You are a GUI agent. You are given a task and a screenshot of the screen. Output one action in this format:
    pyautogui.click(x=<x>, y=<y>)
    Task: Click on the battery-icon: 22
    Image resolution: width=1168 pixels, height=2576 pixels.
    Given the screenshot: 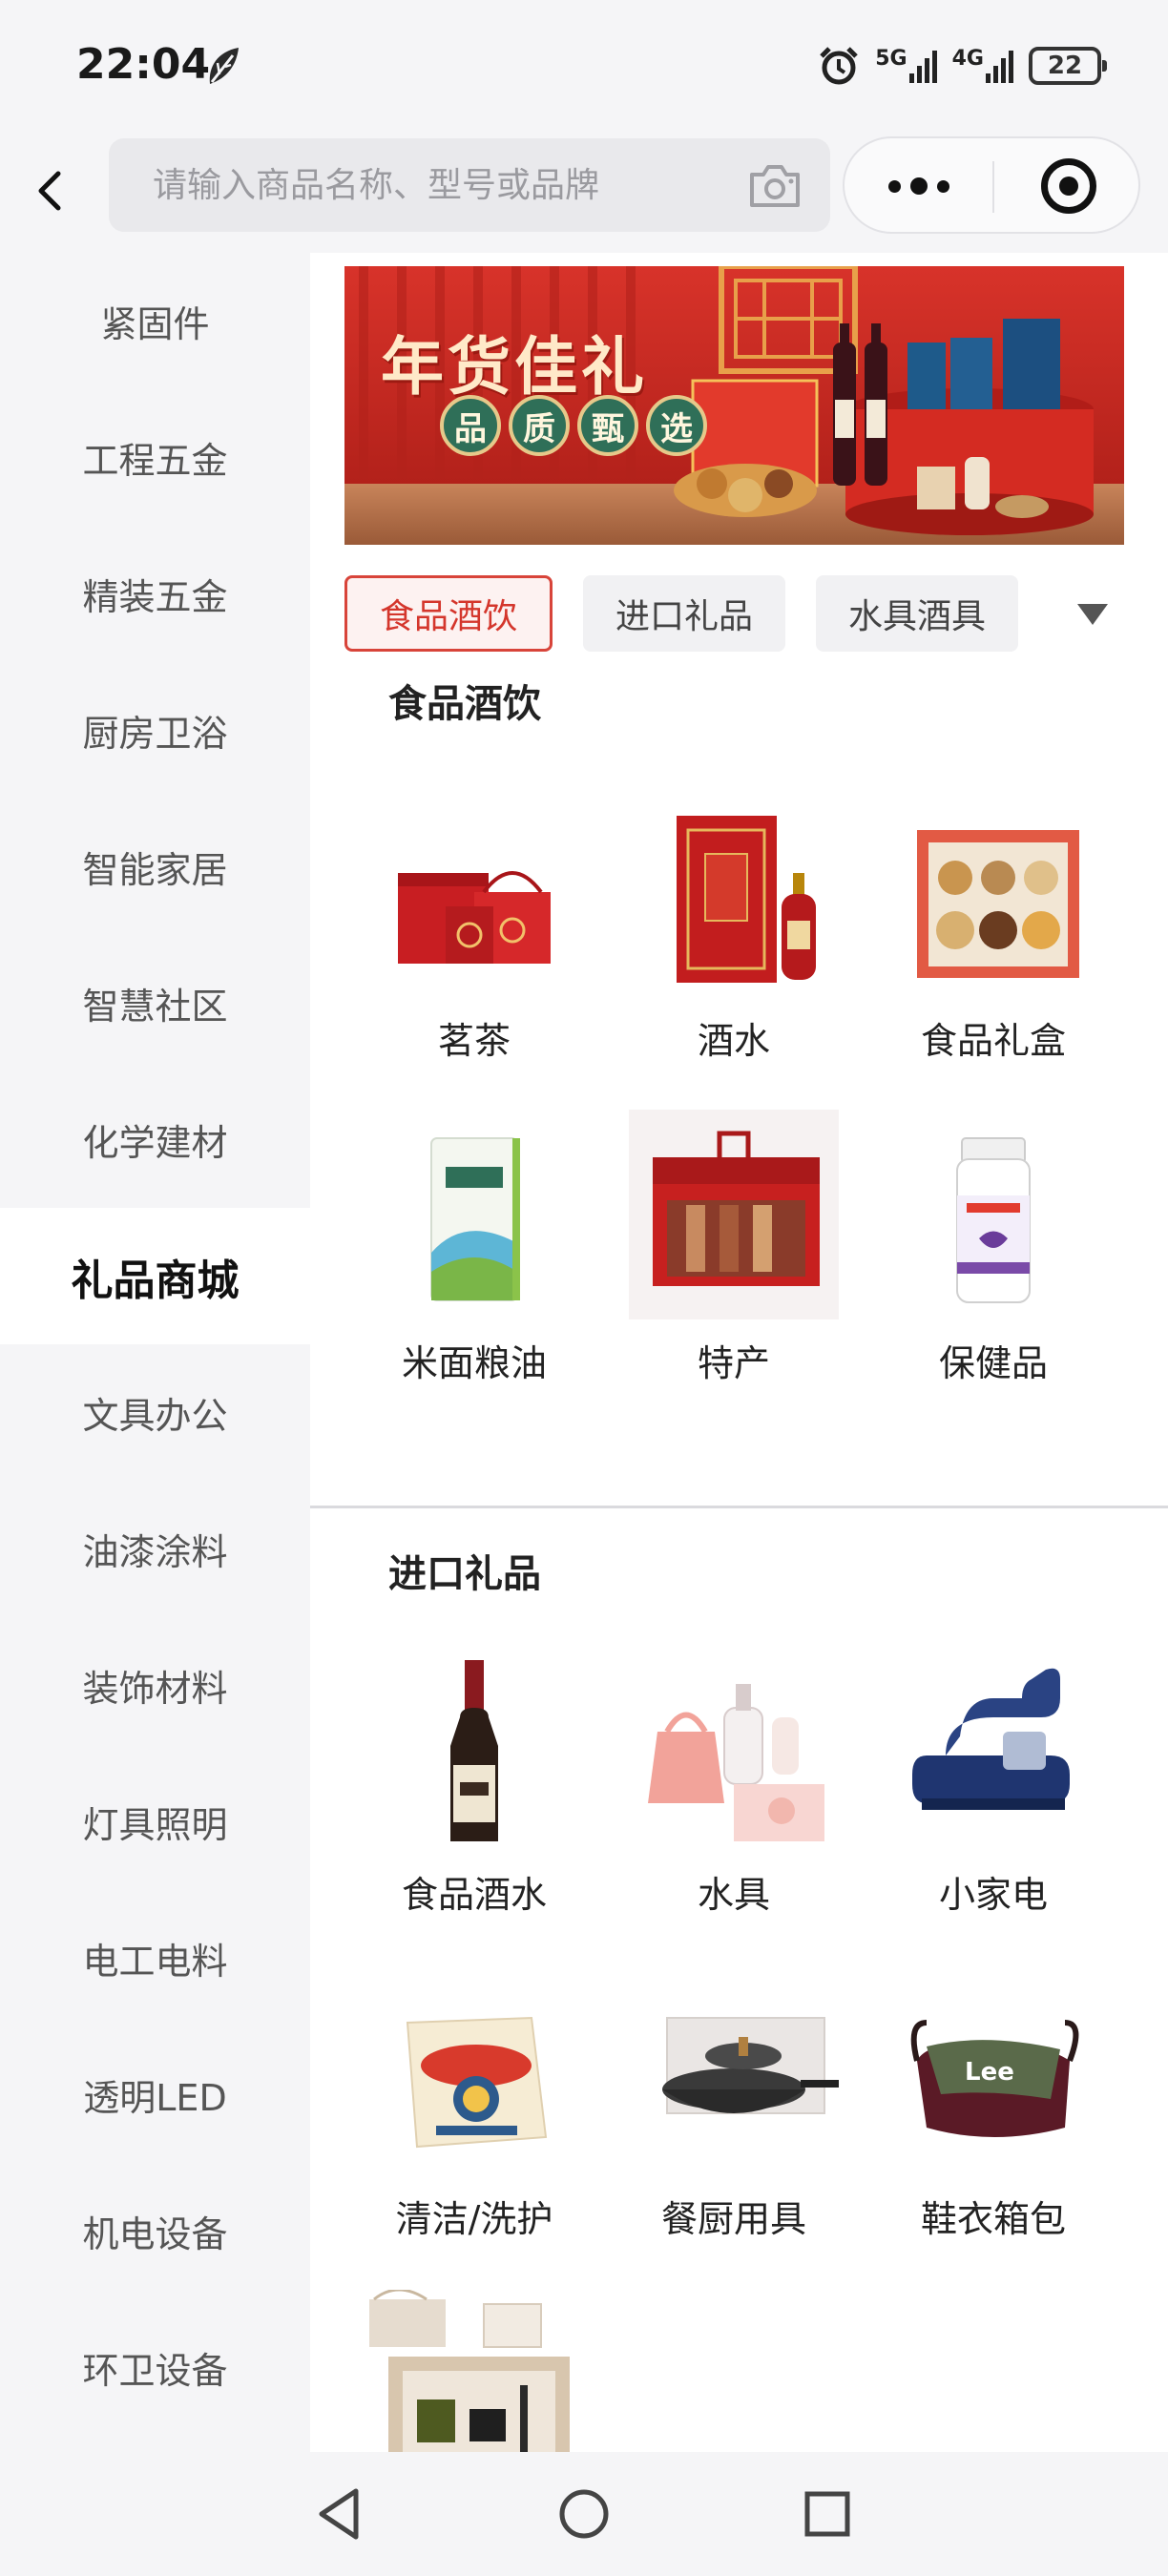 What is the action you would take?
    pyautogui.click(x=1068, y=66)
    